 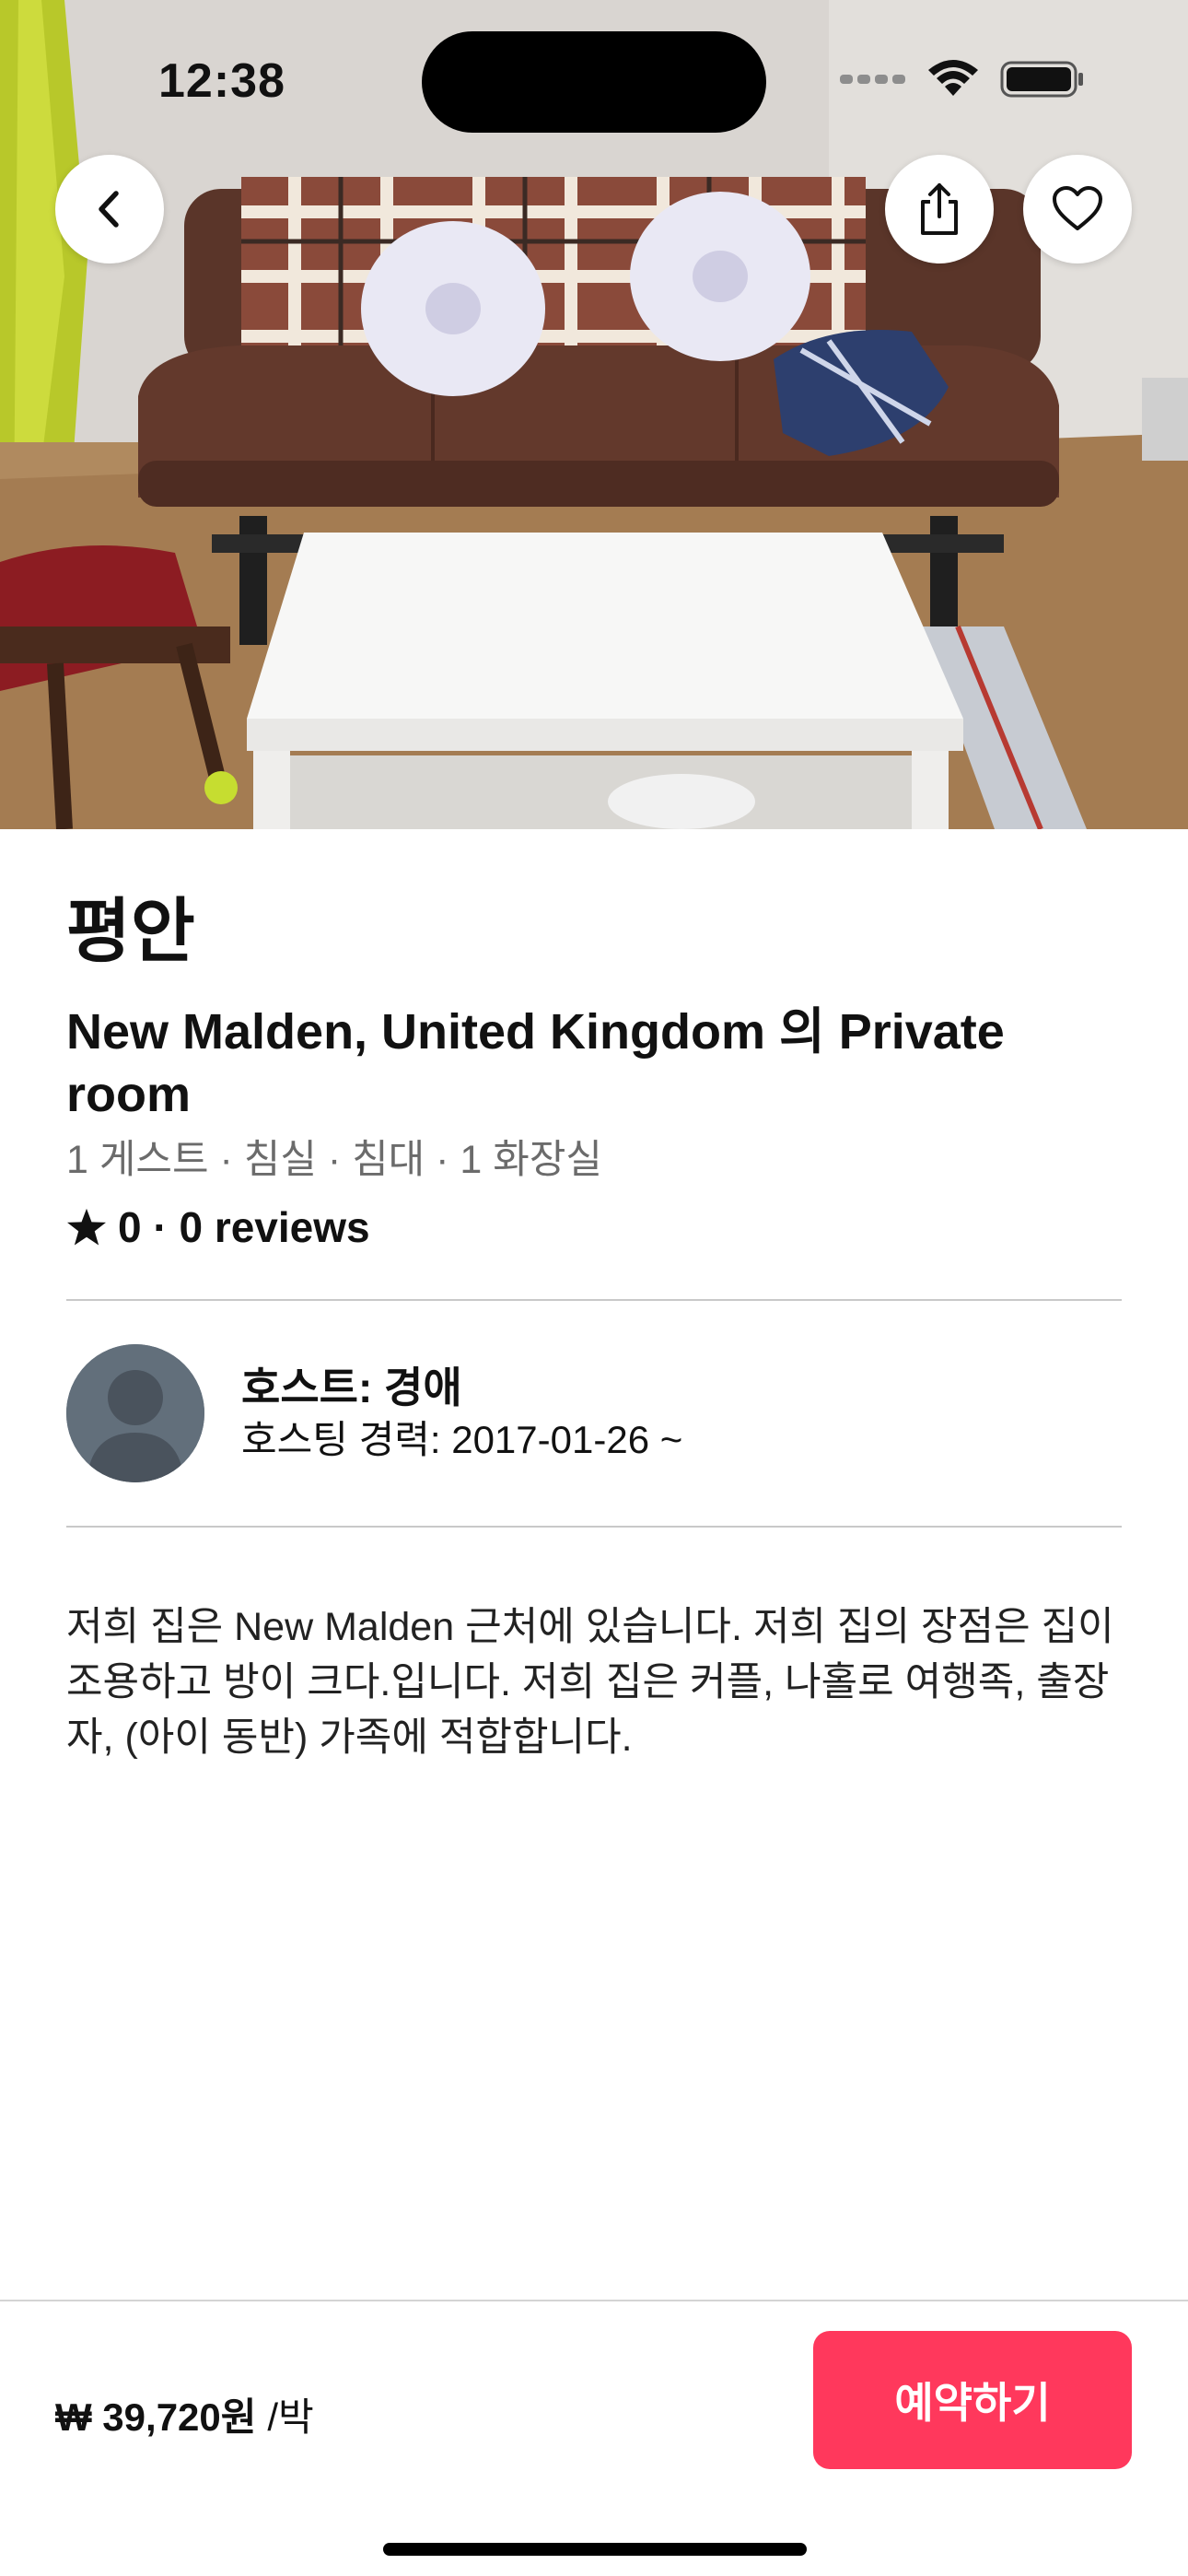 What do you see at coordinates (973, 2400) in the screenshot?
I see `reserve-button: 예약하기` at bounding box center [973, 2400].